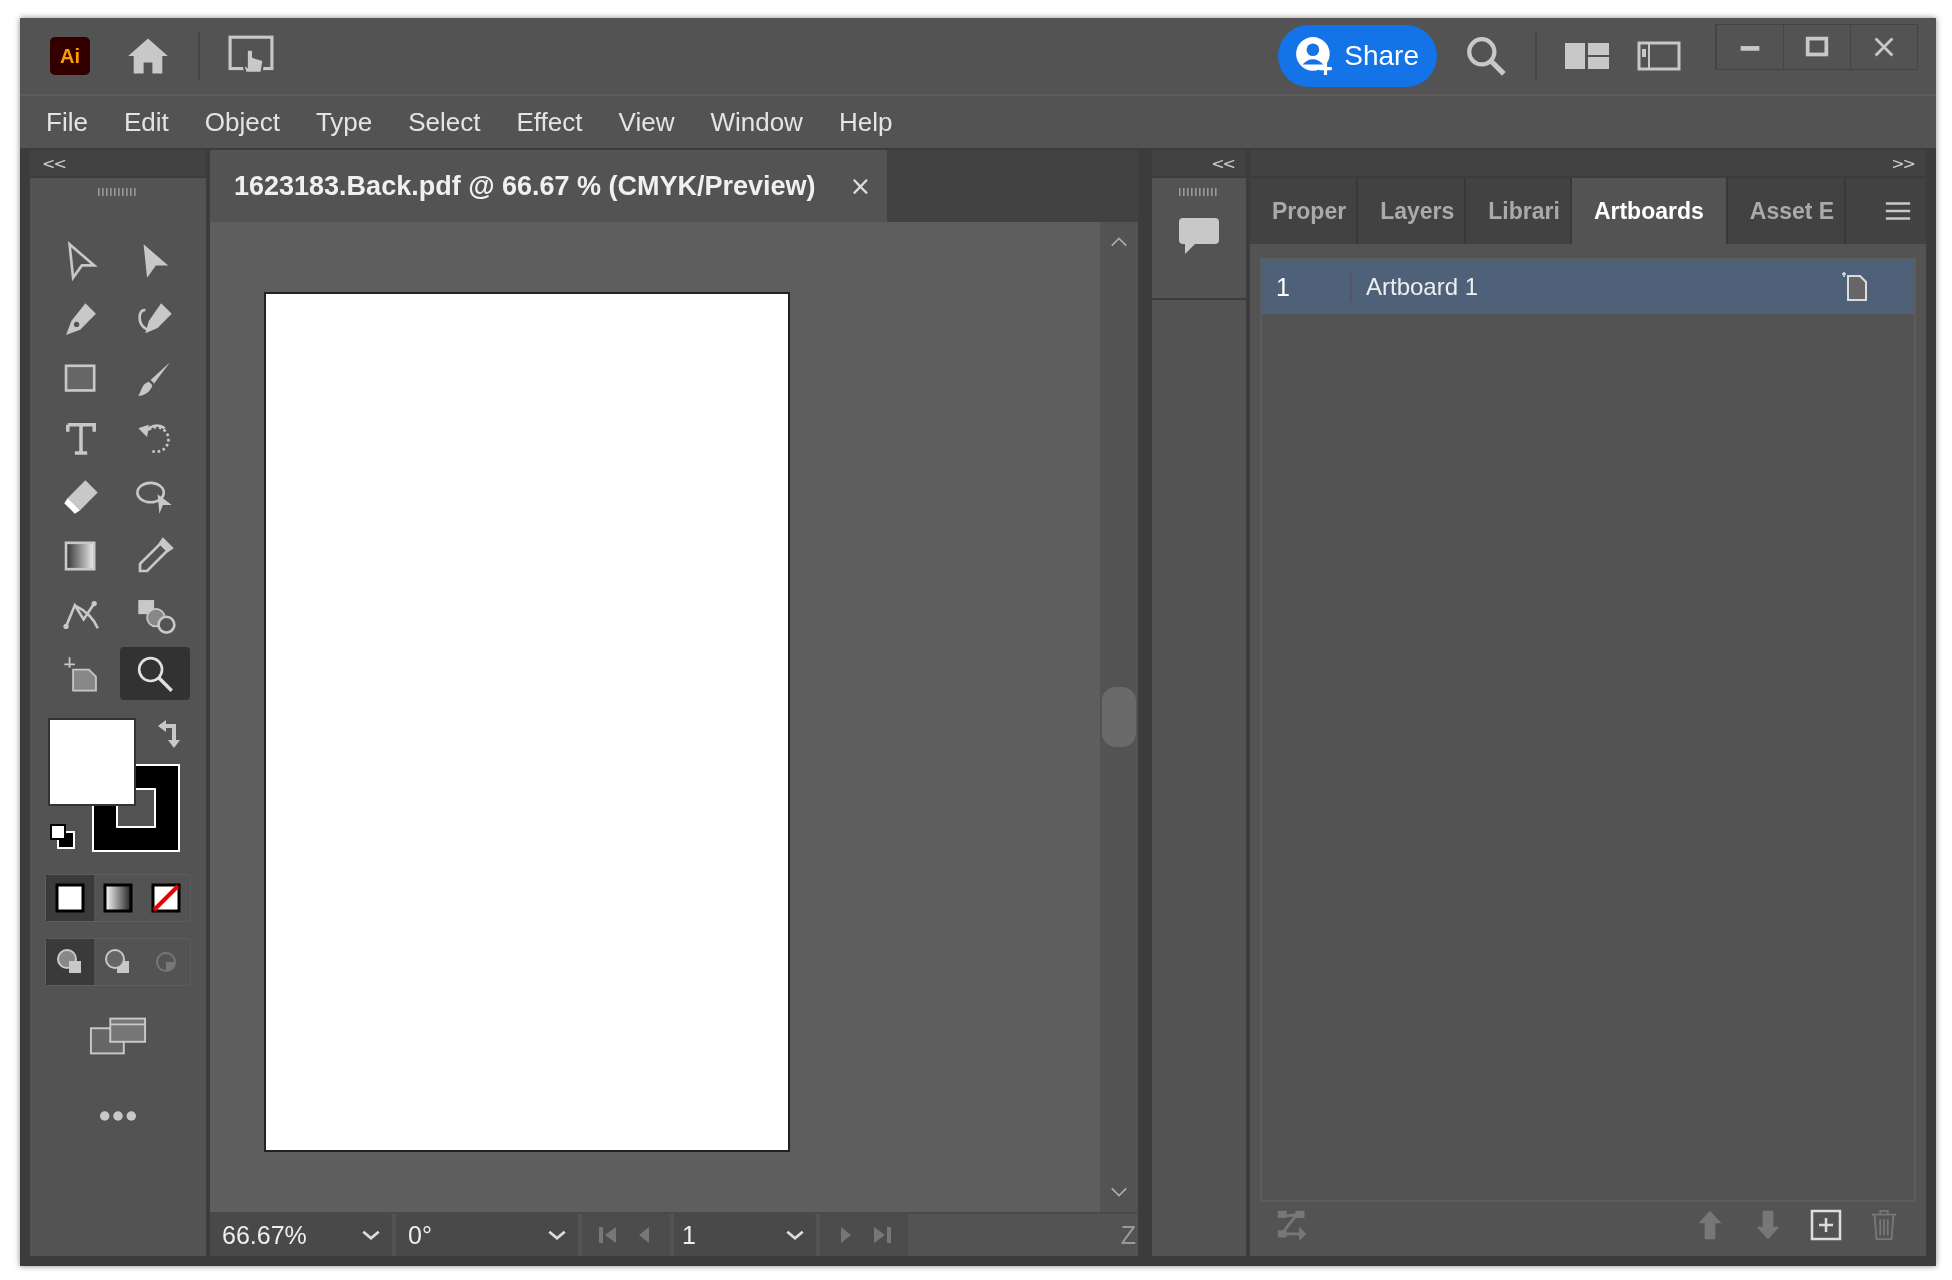  Describe the element at coordinates (1422, 287) in the screenshot. I see `artboard-name: Artboard 1` at that location.